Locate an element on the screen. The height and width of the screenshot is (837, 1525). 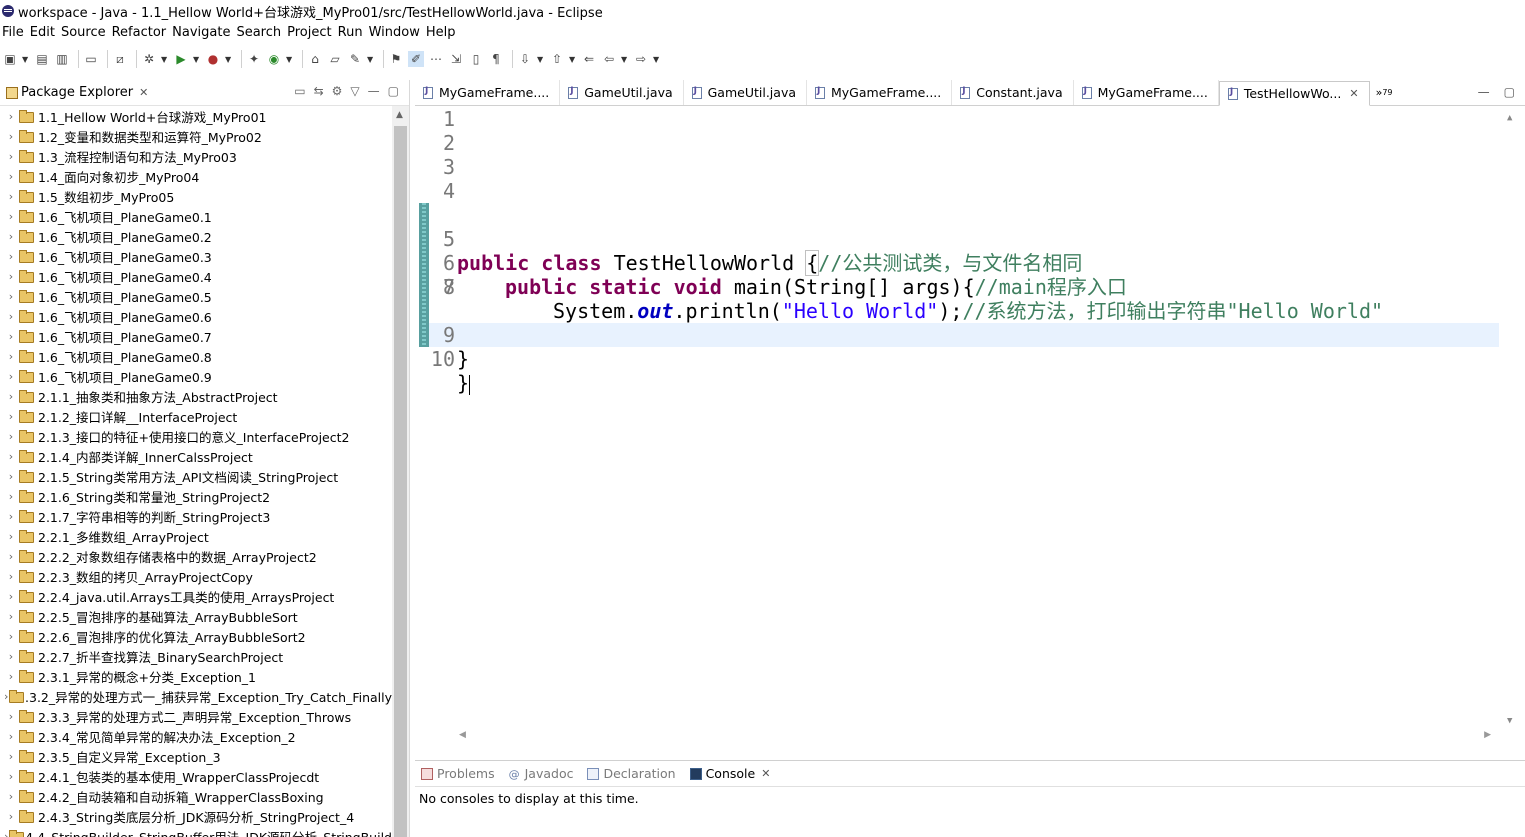
tree-item-project: › 2.1.6_String类和常量池_StringProject2 is located at coordinates (196, 496).